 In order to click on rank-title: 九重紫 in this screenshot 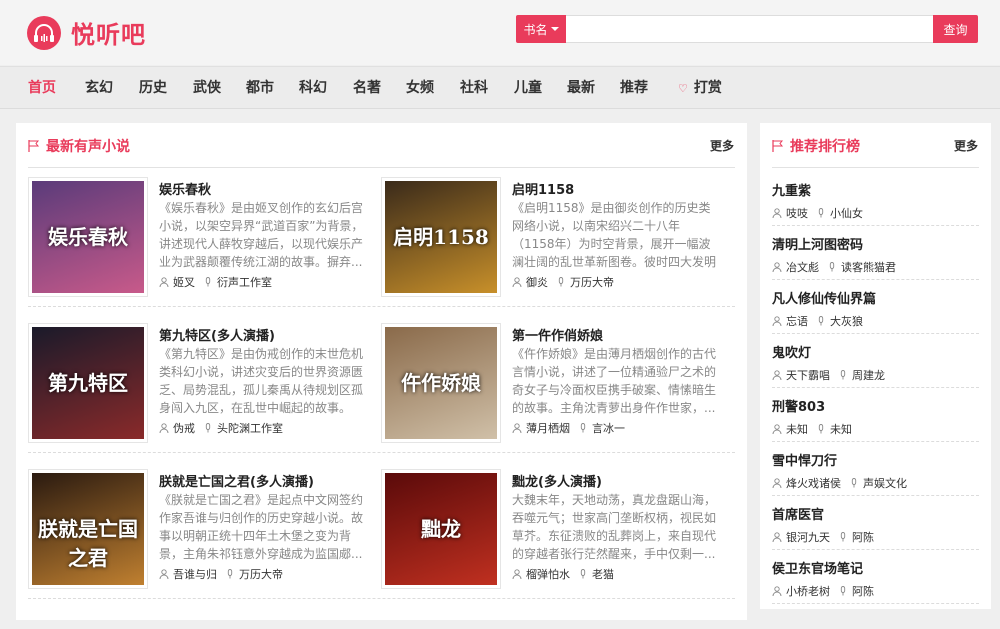, I will do `click(791, 189)`.